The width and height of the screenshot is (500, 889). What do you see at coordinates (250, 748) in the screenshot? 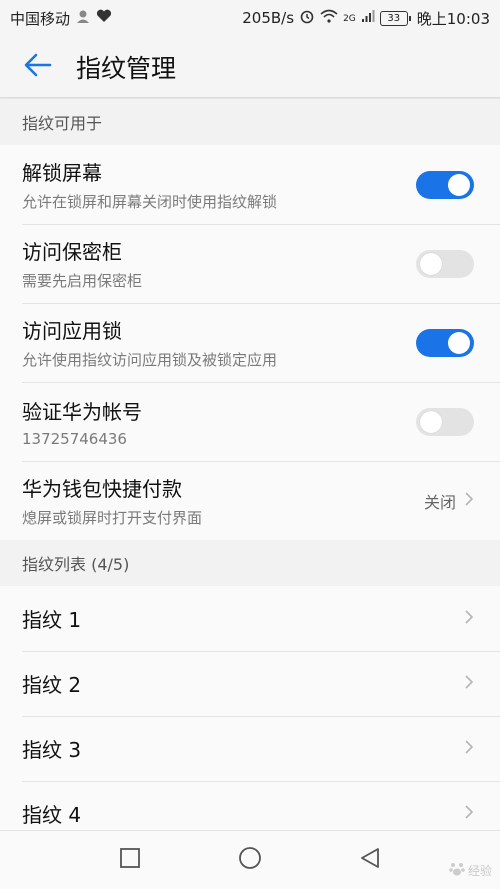
I see `fingerprint-item-3: 指纹 3` at bounding box center [250, 748].